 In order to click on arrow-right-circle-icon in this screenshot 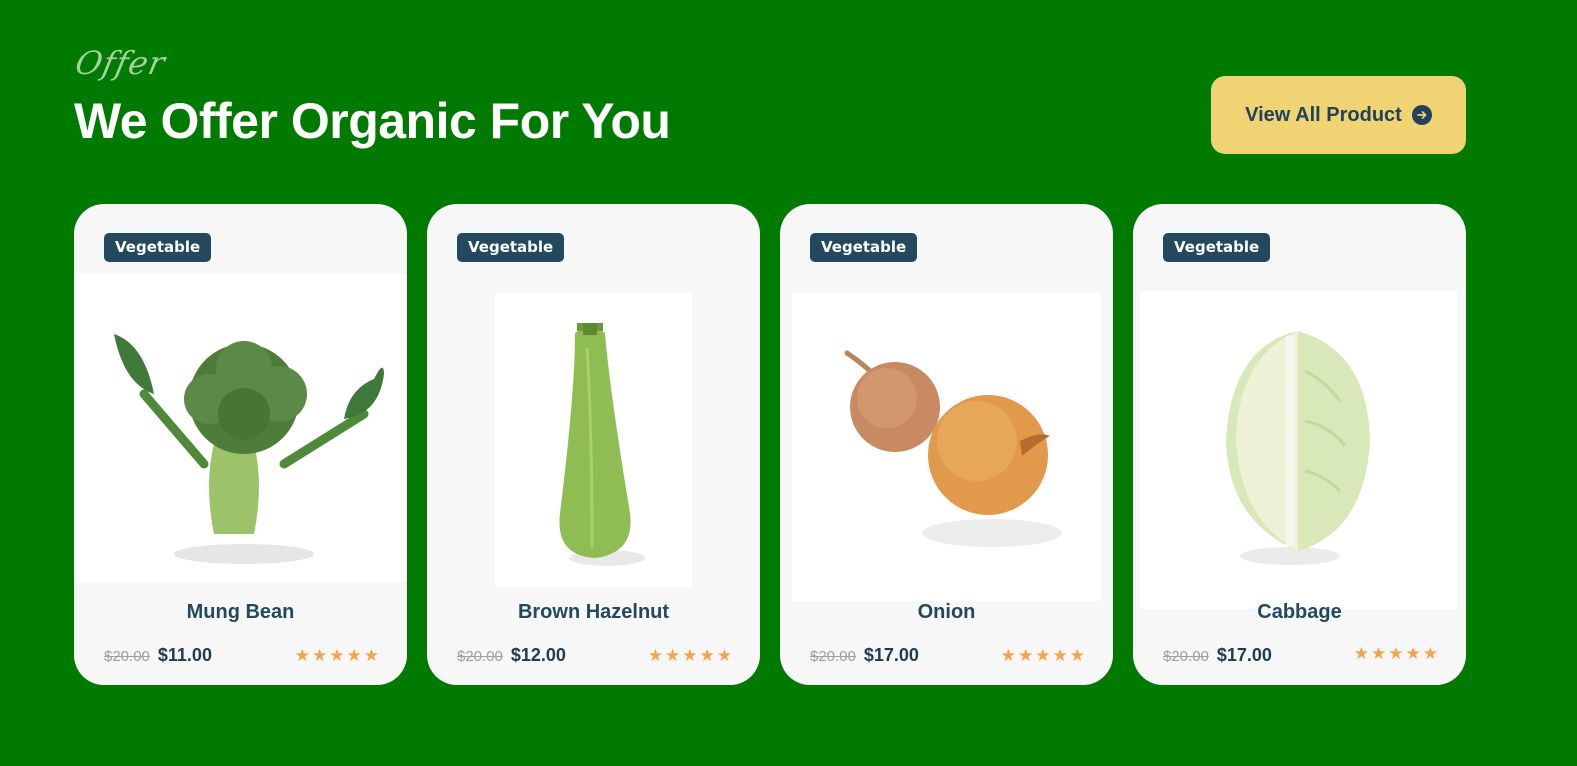, I will do `click(1421, 115)`.